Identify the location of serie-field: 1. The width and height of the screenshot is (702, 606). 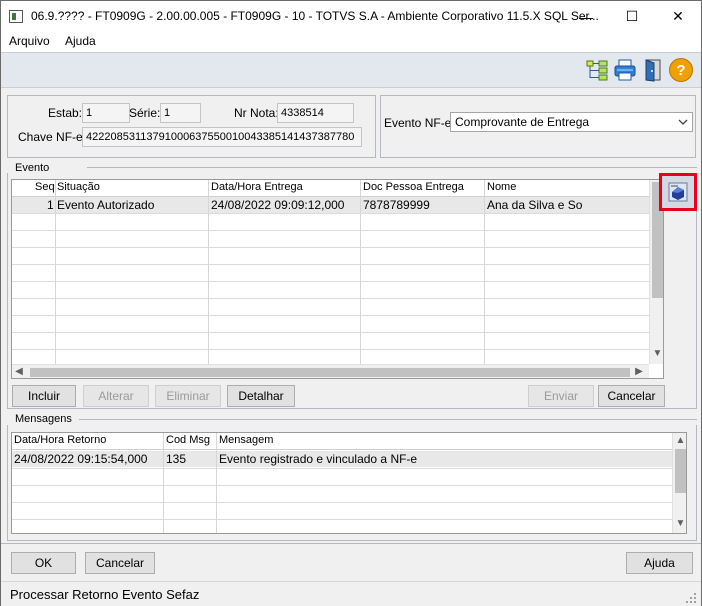
(180, 113).